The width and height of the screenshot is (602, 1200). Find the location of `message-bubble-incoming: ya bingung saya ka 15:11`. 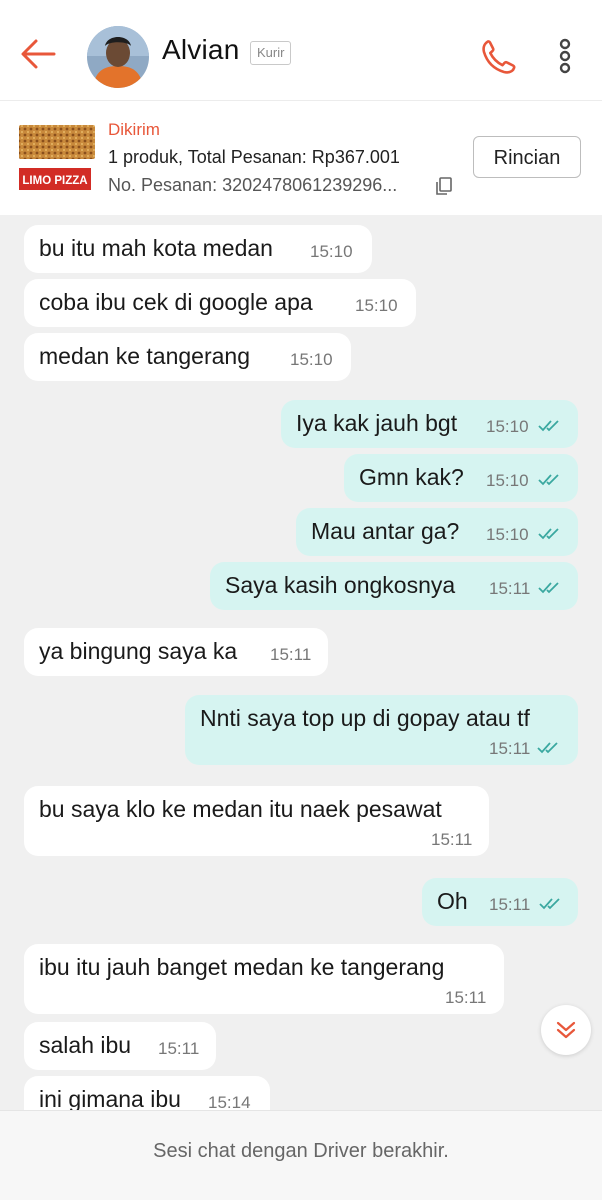

message-bubble-incoming: ya bingung saya ka 15:11 is located at coordinates (176, 652).